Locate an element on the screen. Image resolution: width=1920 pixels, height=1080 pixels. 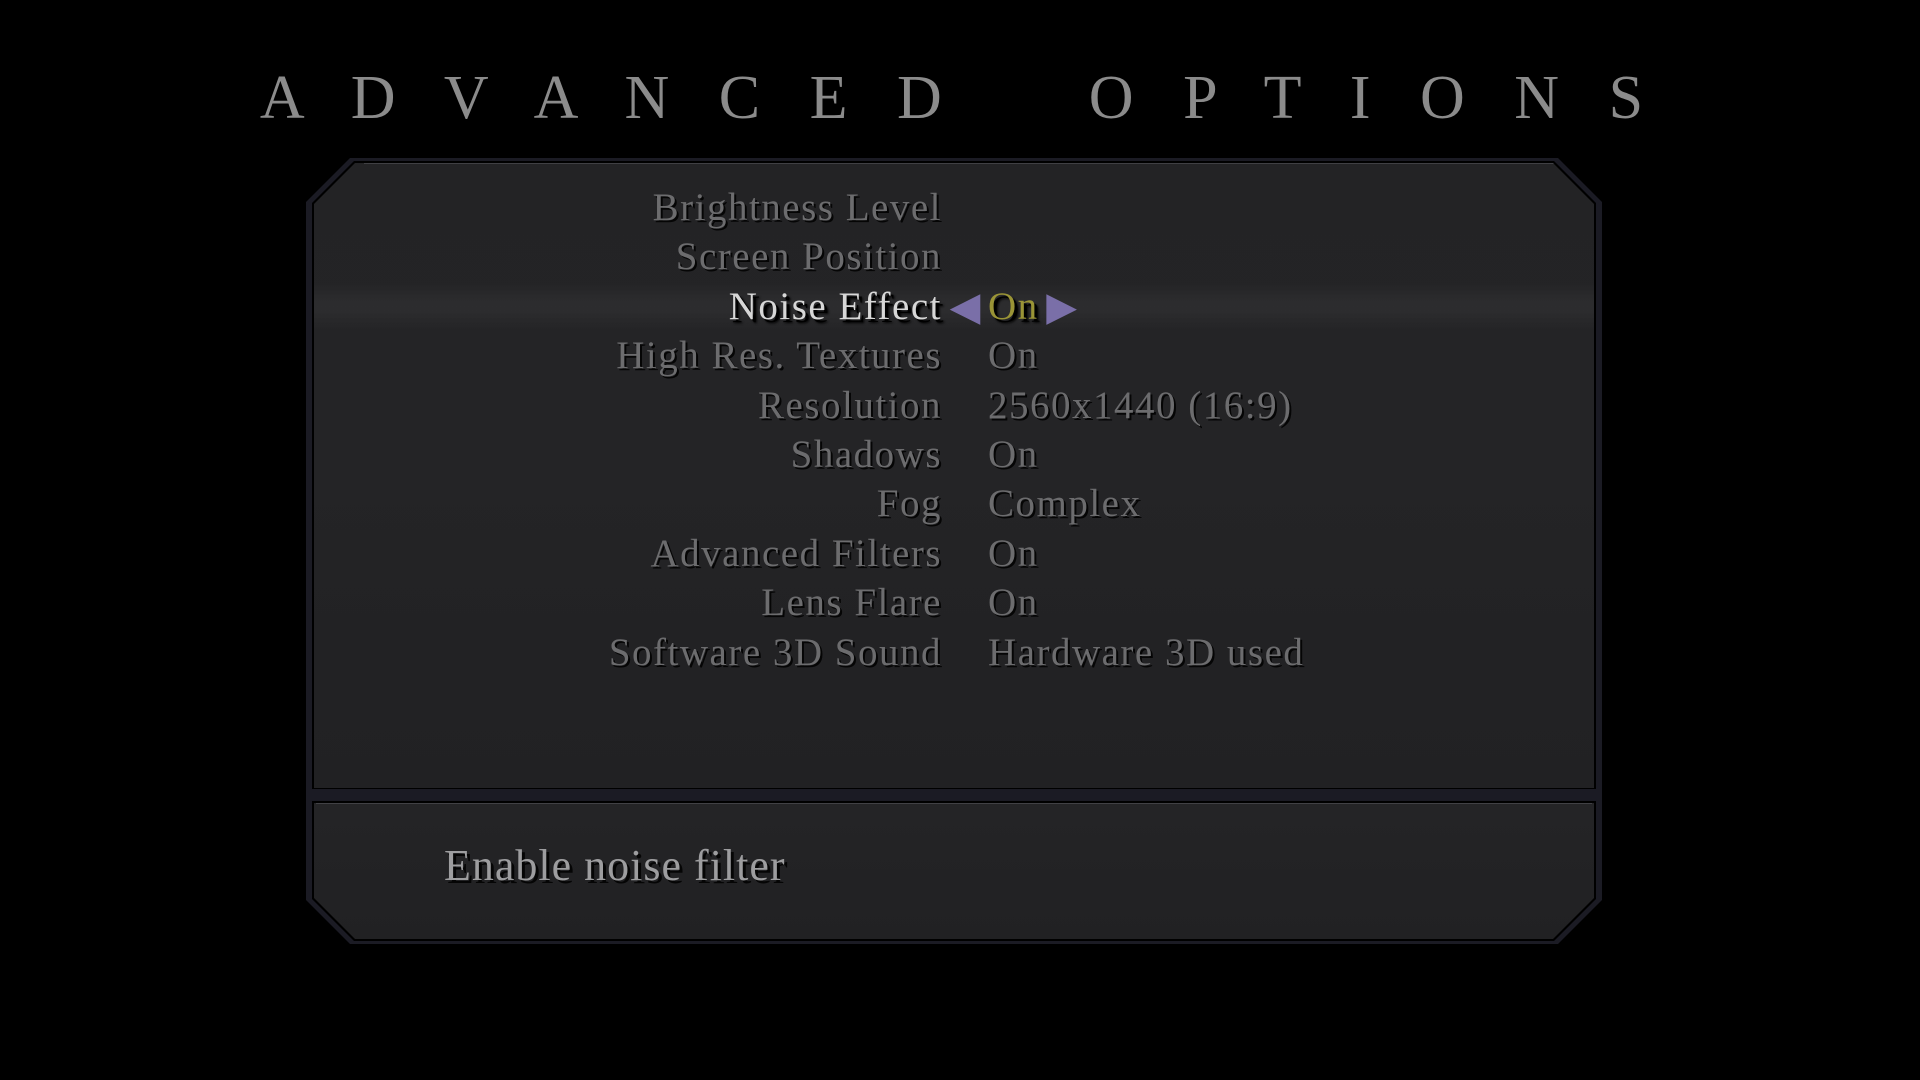
menu-item-label: Advanced Filters is located at coordinates (796, 553).